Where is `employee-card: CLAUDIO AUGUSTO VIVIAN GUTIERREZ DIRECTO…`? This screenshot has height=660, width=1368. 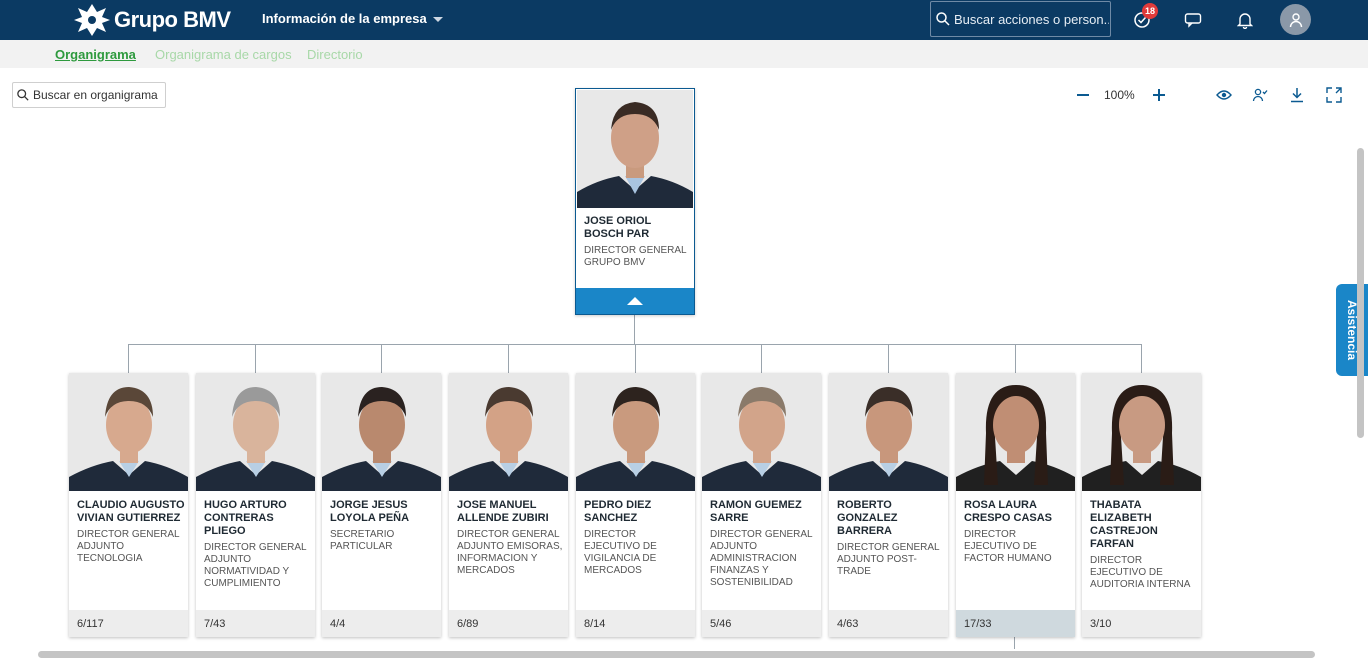 employee-card: CLAUDIO AUGUSTO VIVIAN GUTIERREZ DIRECTO… is located at coordinates (128, 505).